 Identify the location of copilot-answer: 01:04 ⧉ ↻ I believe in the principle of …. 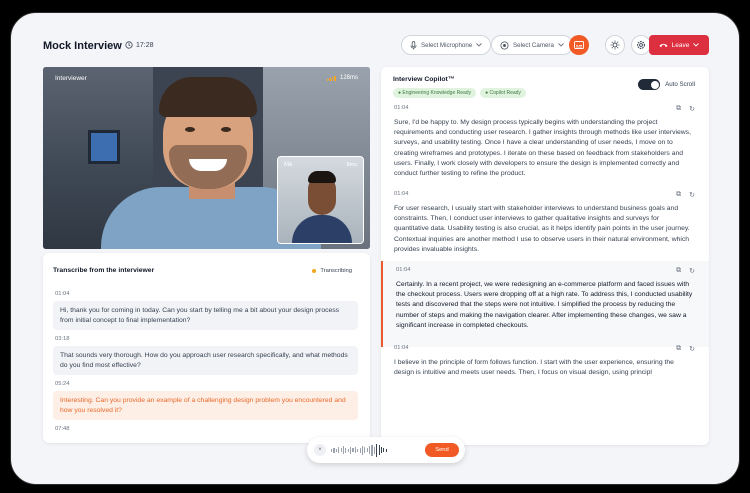
(545, 369).